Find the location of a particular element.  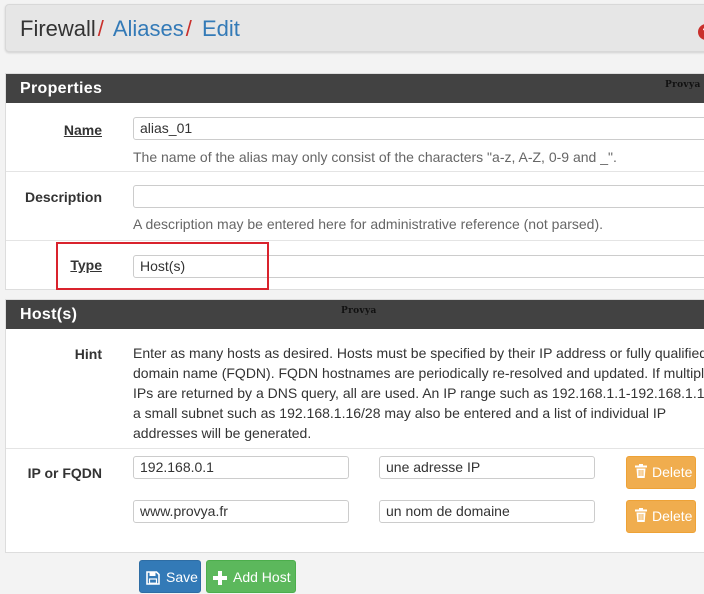

host-description-input: un nom de domaine is located at coordinates (487, 511).